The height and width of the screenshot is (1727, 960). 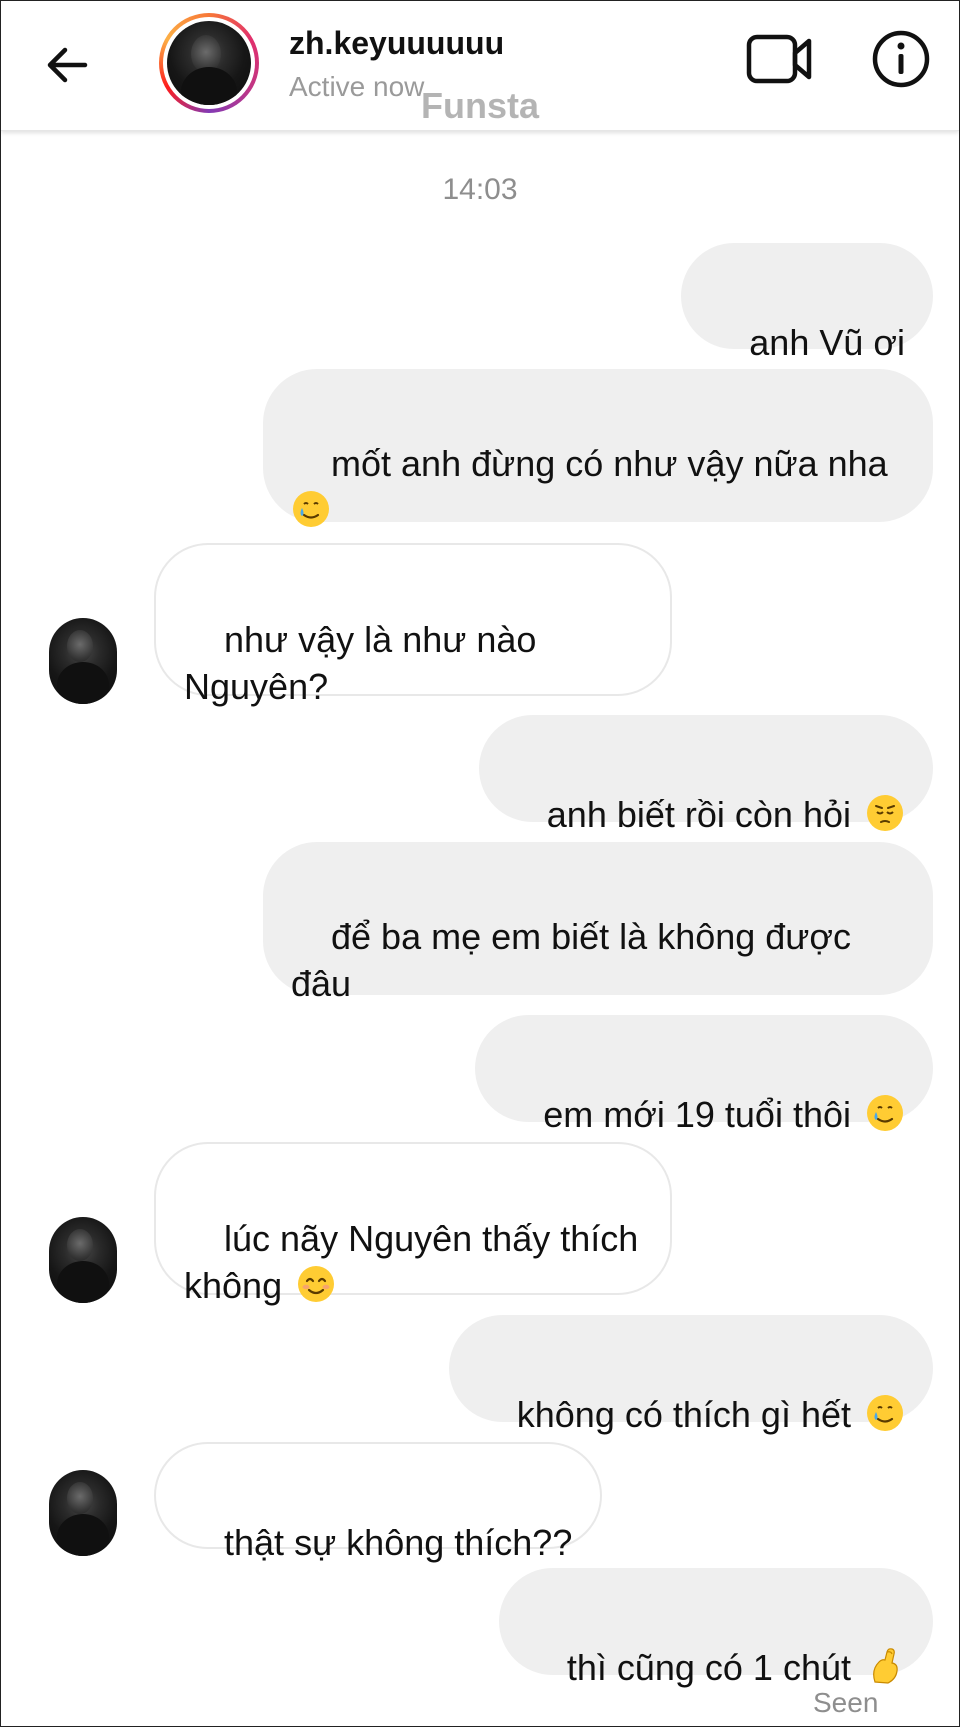 I want to click on pensive-face-icon, so click(x=885, y=813).